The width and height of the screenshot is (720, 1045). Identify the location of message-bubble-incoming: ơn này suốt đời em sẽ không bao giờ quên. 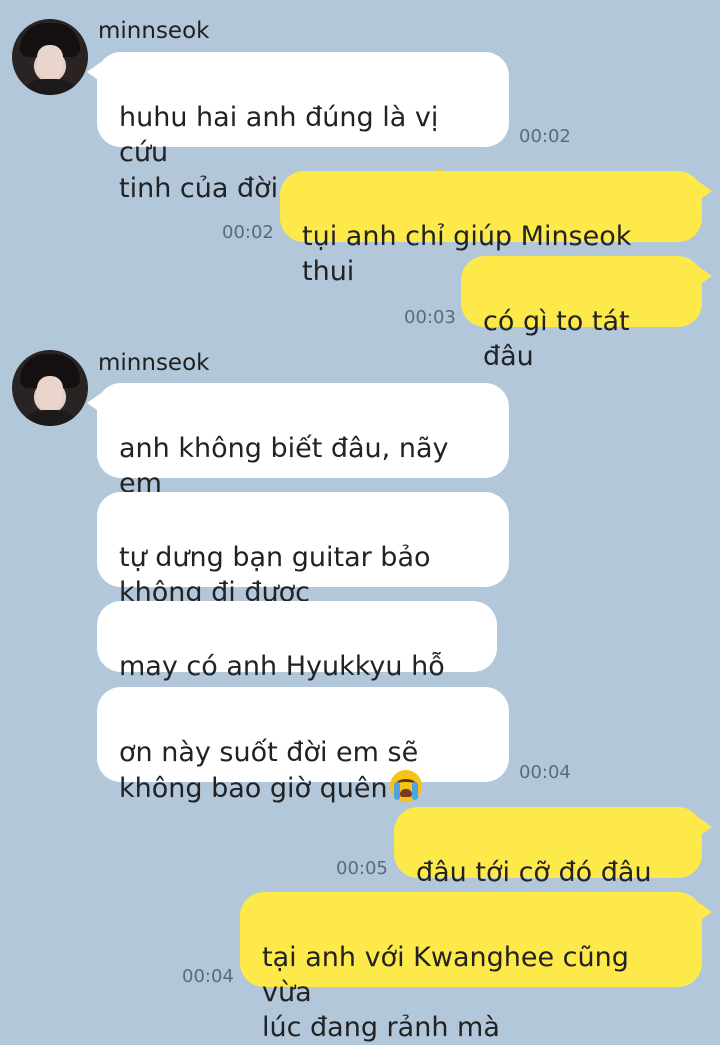
(303, 745).